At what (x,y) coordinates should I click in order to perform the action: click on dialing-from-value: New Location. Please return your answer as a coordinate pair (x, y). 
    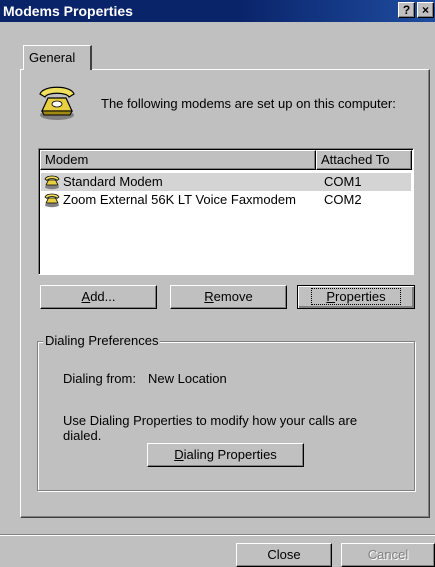
    Looking at the image, I should click on (187, 378).